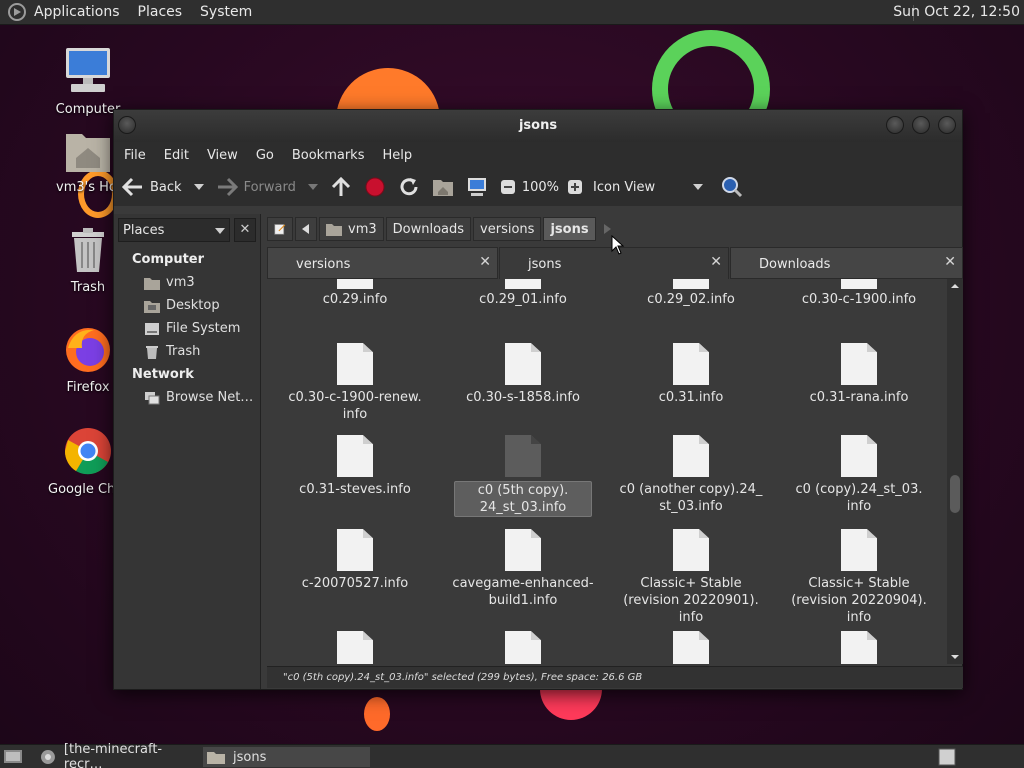 The width and height of the screenshot is (1024, 768). What do you see at coordinates (956, 12) in the screenshot?
I see `clock: Sun Oct 22, 12:50` at bounding box center [956, 12].